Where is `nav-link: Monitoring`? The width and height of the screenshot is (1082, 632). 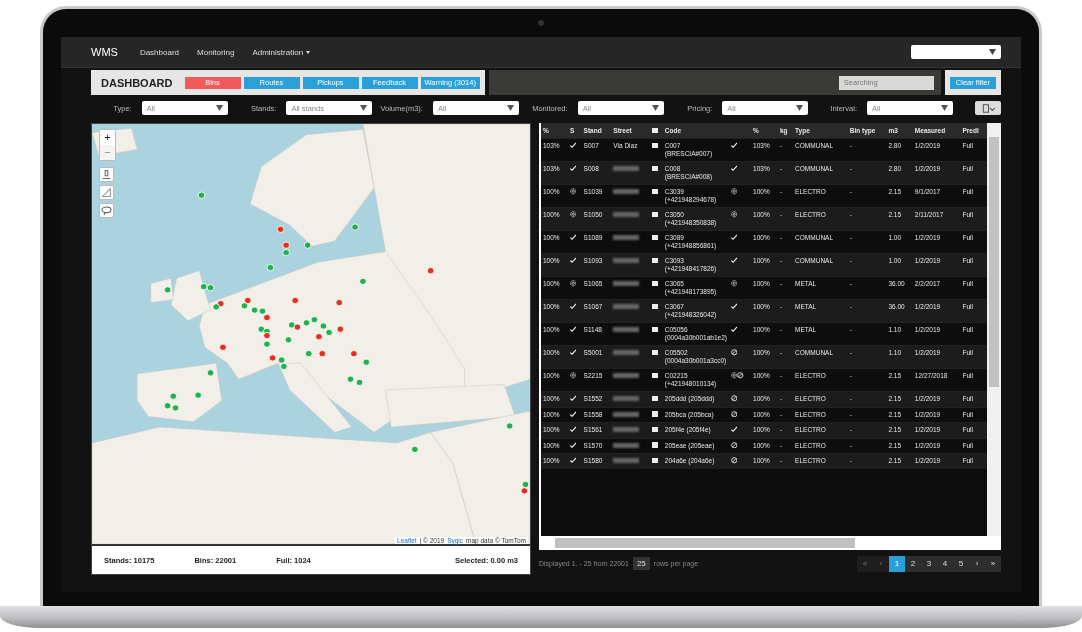
nav-link: Monitoring is located at coordinates (216, 52).